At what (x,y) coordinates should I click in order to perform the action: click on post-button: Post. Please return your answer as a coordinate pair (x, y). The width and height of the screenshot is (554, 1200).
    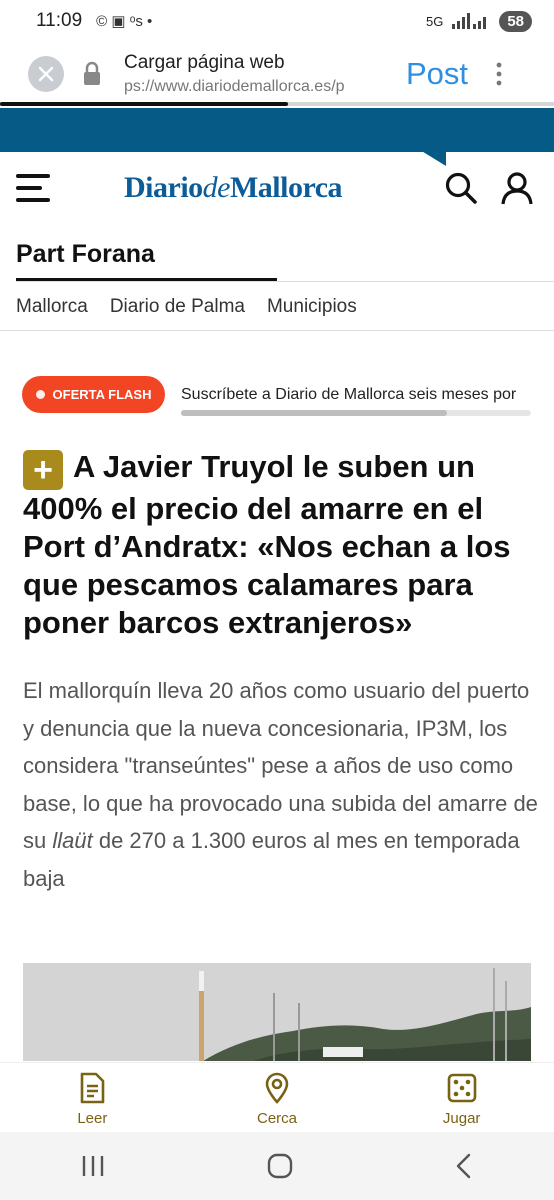
    Looking at the image, I should click on (437, 74).